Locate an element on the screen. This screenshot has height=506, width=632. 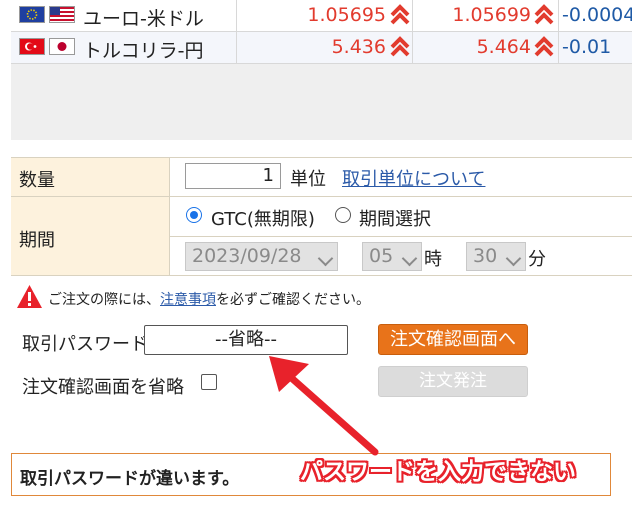
rate-row-tryjpy: トルコリラ-円 5.436 5.464 -0.01 is located at coordinates (321, 48).